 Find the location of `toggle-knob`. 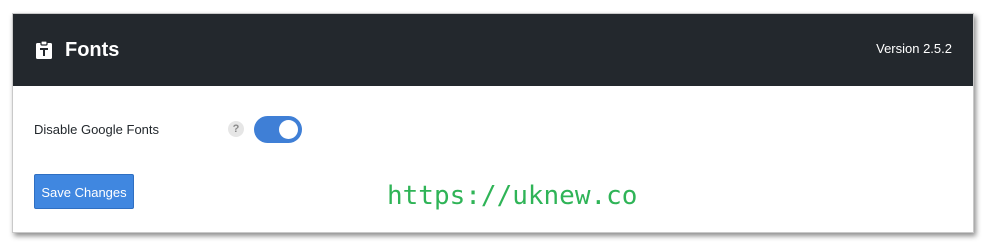

toggle-knob is located at coordinates (288, 129).